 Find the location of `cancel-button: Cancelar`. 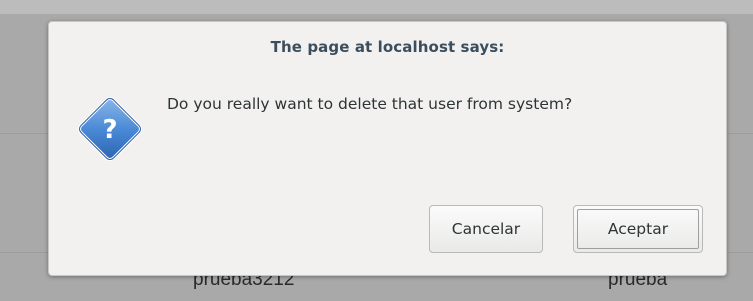

cancel-button: Cancelar is located at coordinates (486, 229).